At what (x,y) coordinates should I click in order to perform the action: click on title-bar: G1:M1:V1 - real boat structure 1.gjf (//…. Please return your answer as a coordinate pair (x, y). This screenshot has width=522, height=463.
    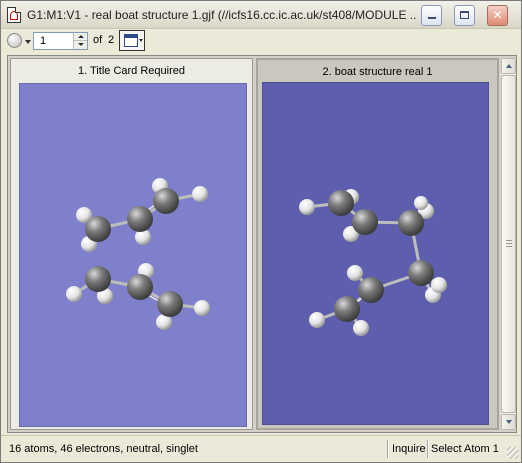
    Looking at the image, I should click on (261, 15).